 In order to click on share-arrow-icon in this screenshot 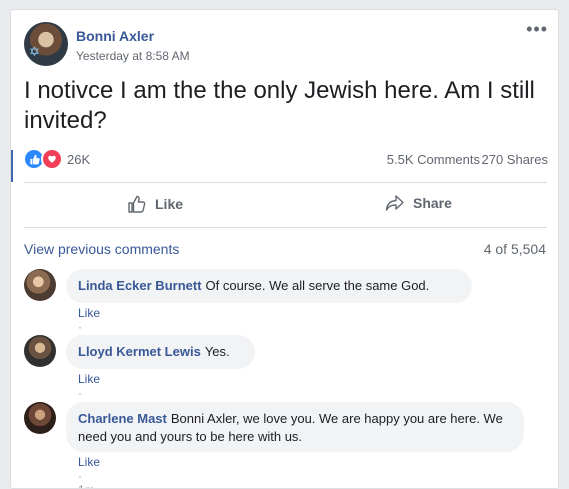, I will do `click(395, 203)`.